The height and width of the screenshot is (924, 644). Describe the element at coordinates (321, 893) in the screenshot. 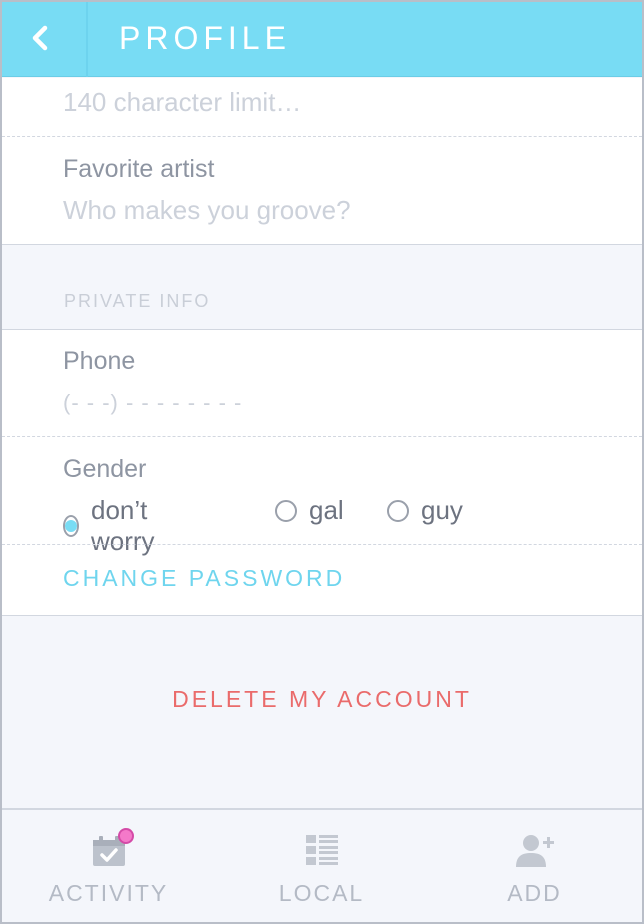

I see `tab-label: LOCAL` at that location.